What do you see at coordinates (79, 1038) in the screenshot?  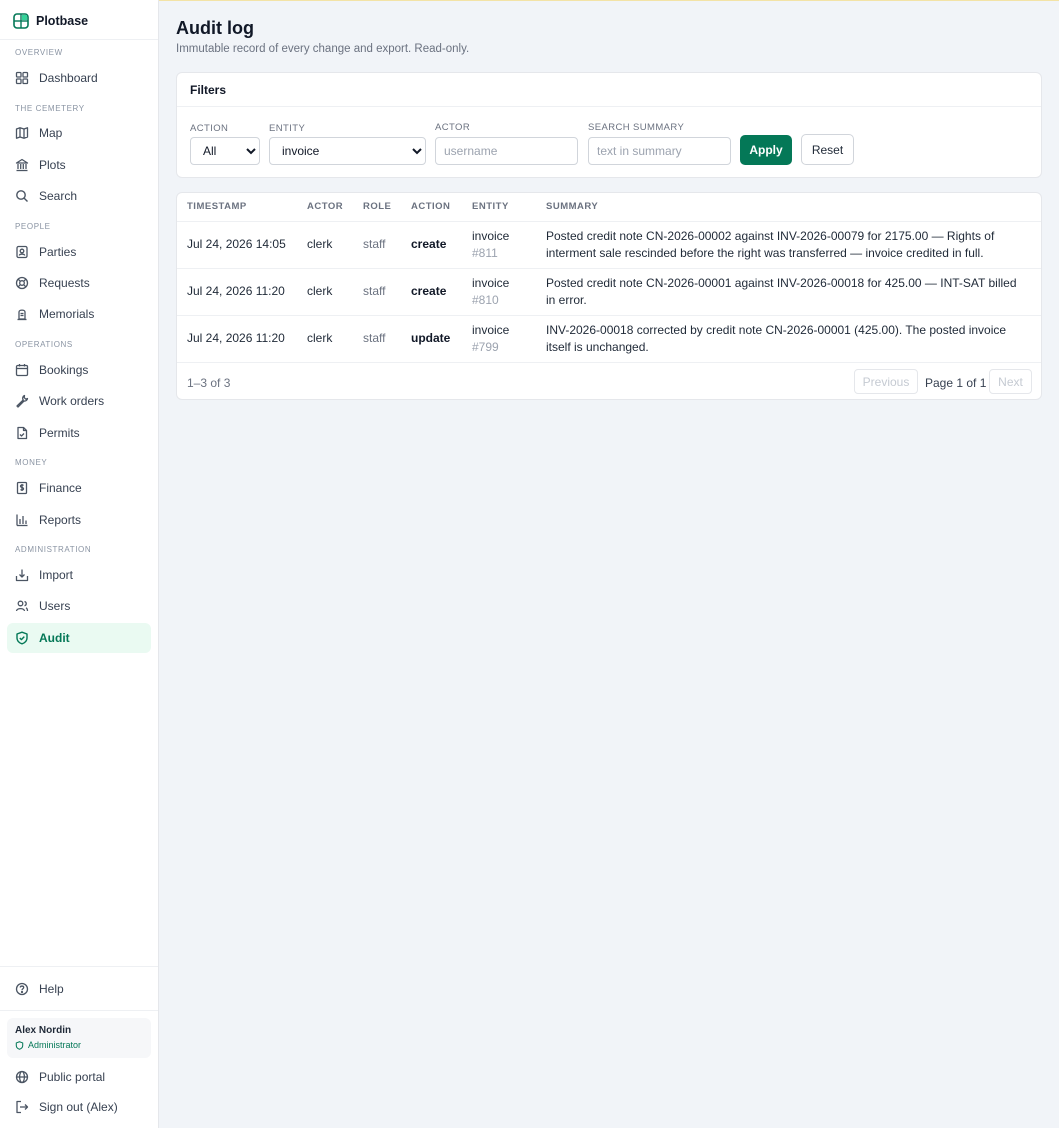 I see `user-card: Alex Nordin Administrator` at bounding box center [79, 1038].